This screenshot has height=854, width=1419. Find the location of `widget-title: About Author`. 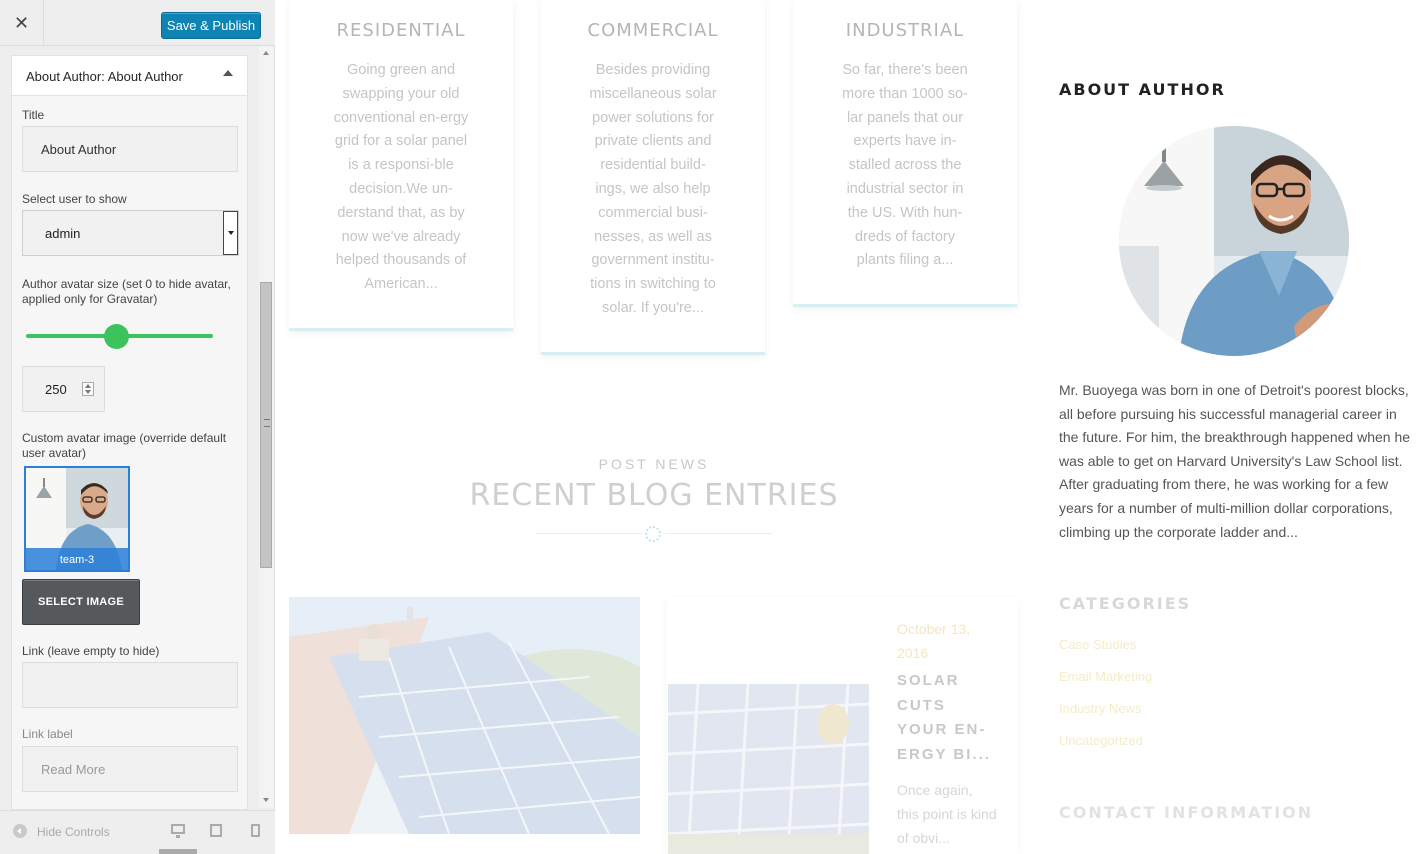

widget-title: About Author is located at coordinates (104, 76).